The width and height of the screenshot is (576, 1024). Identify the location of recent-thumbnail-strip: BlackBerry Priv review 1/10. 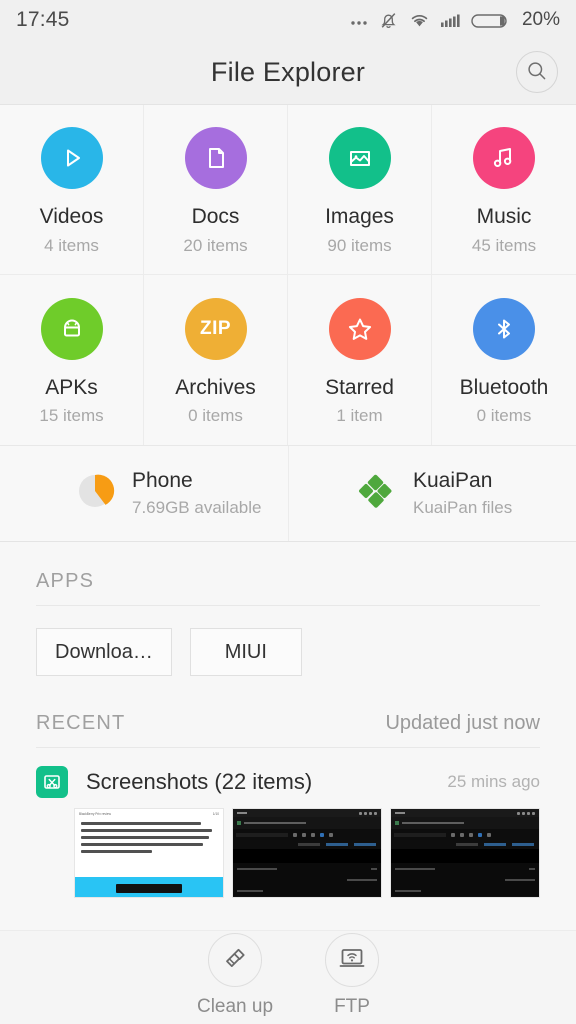
(288, 853).